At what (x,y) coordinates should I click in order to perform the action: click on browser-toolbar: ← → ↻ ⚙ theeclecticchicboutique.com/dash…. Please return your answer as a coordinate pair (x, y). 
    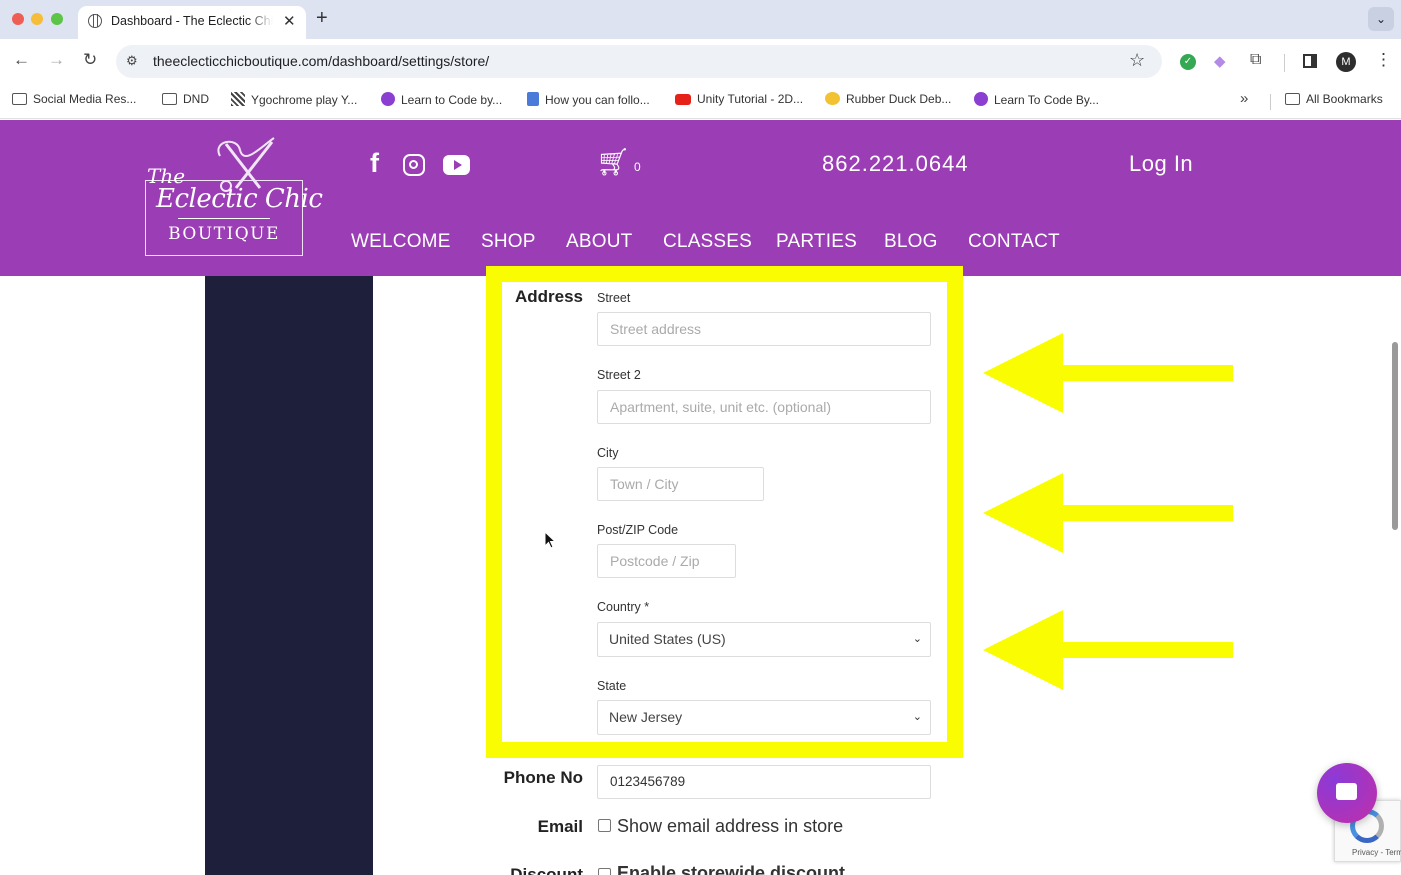
    Looking at the image, I should click on (700, 62).